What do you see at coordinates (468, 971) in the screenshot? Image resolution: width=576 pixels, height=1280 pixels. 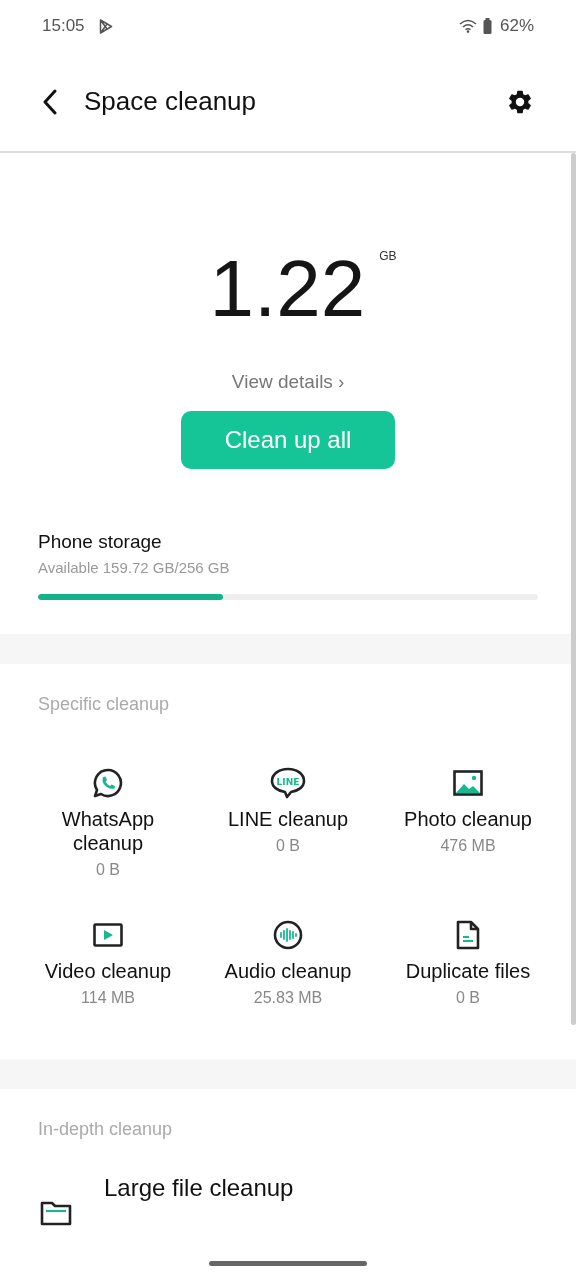 I see `tile-label: Duplicate files` at bounding box center [468, 971].